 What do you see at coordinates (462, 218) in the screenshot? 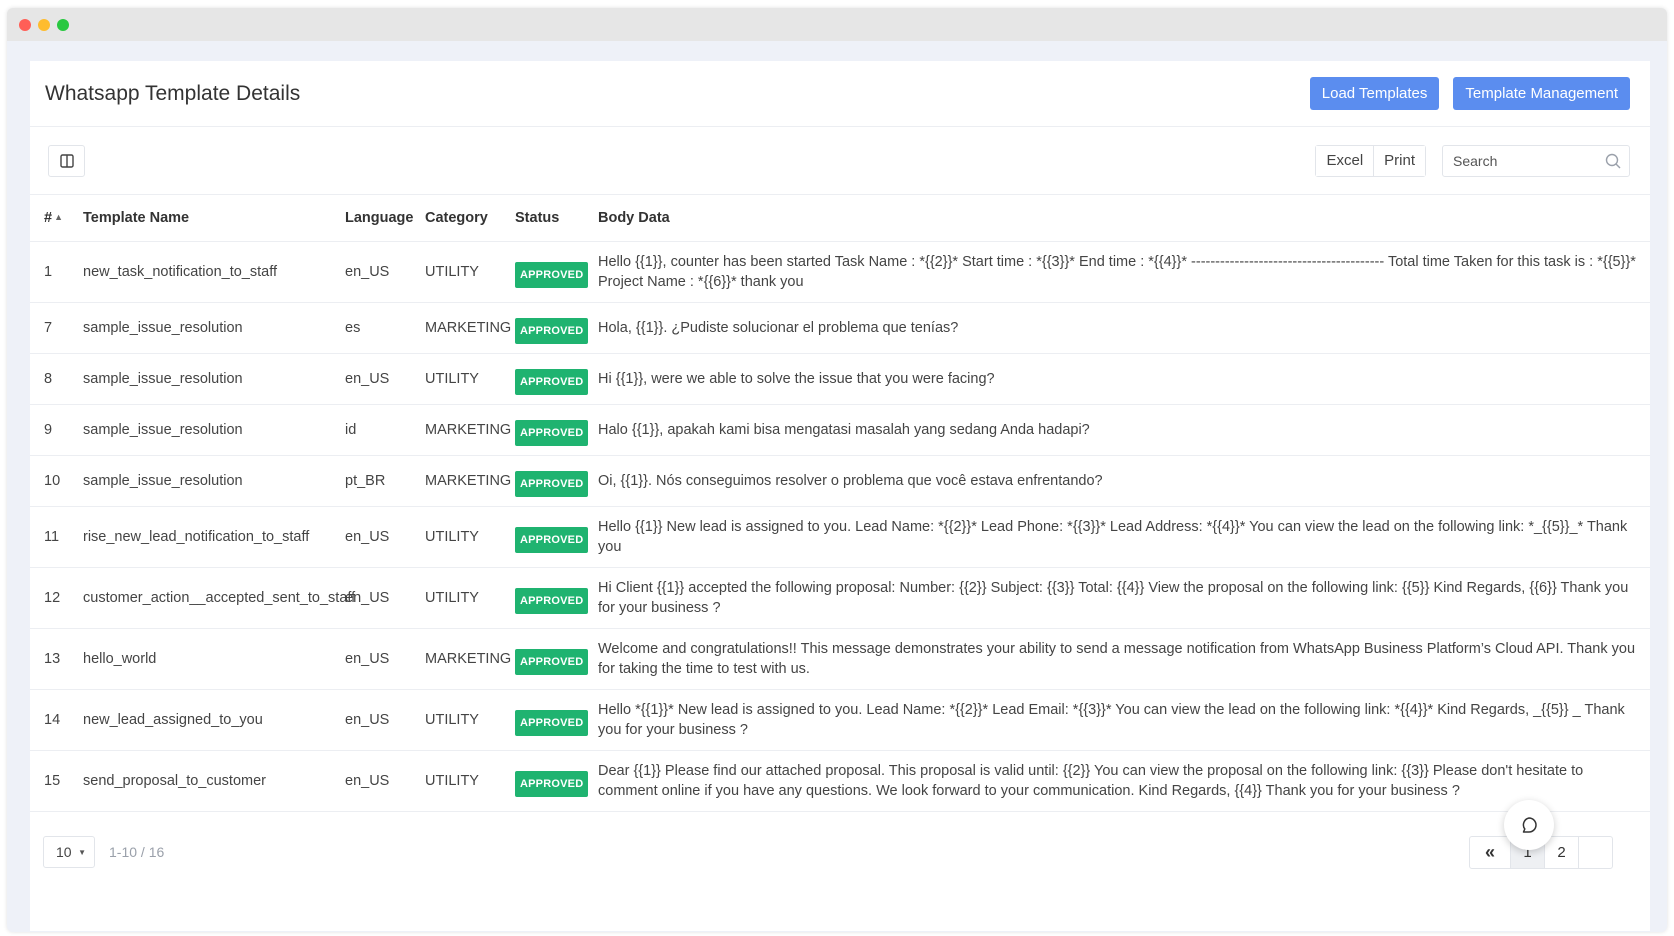
I see `column-header-category: Category` at bounding box center [462, 218].